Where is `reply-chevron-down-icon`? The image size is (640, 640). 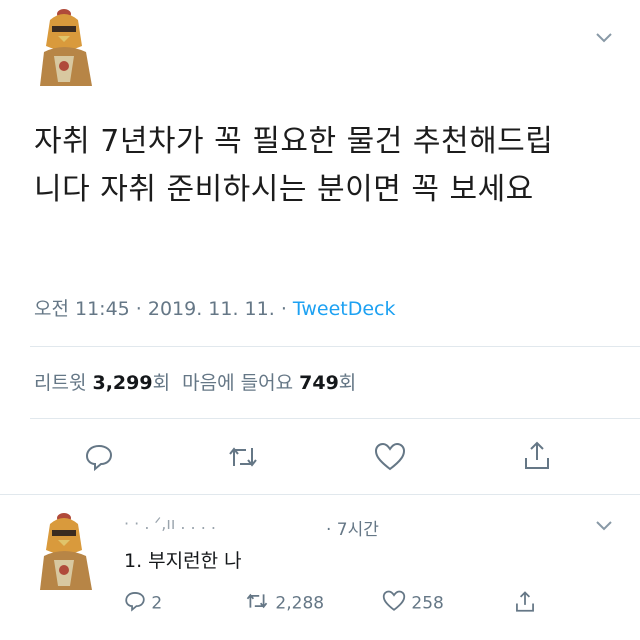 reply-chevron-down-icon is located at coordinates (604, 527).